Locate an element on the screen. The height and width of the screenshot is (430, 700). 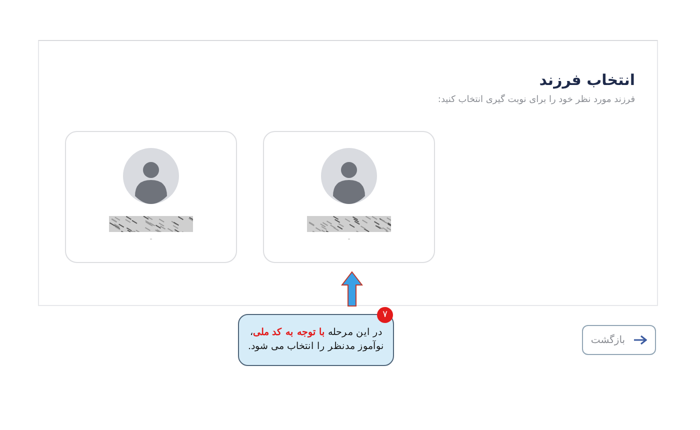
arrow-icon is located at coordinates (640, 340).